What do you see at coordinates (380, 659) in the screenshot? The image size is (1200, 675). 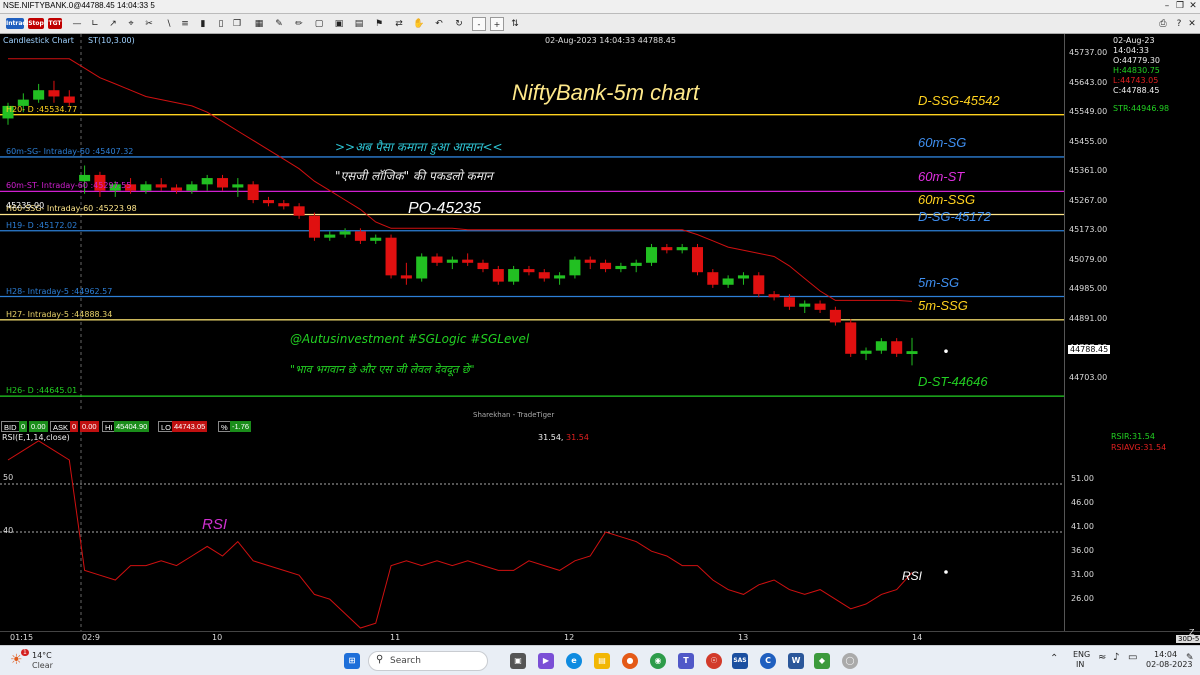 I see `search-icon: ⚲` at bounding box center [380, 659].